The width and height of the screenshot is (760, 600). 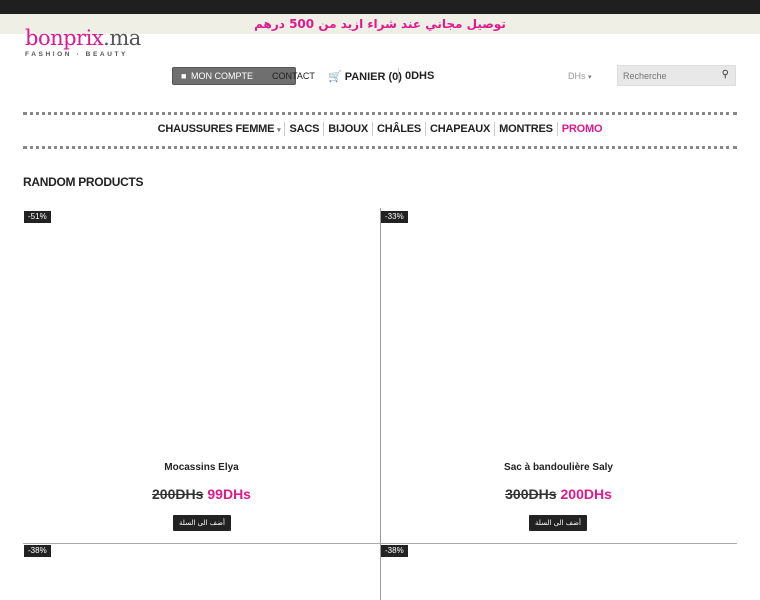 What do you see at coordinates (64, 38) in the screenshot?
I see `logo-text-main: bonprix` at bounding box center [64, 38].